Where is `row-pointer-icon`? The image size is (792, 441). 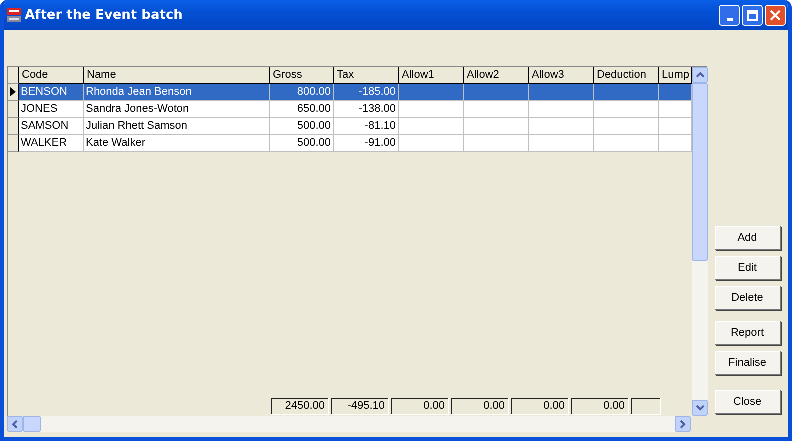 row-pointer-icon is located at coordinates (13, 92).